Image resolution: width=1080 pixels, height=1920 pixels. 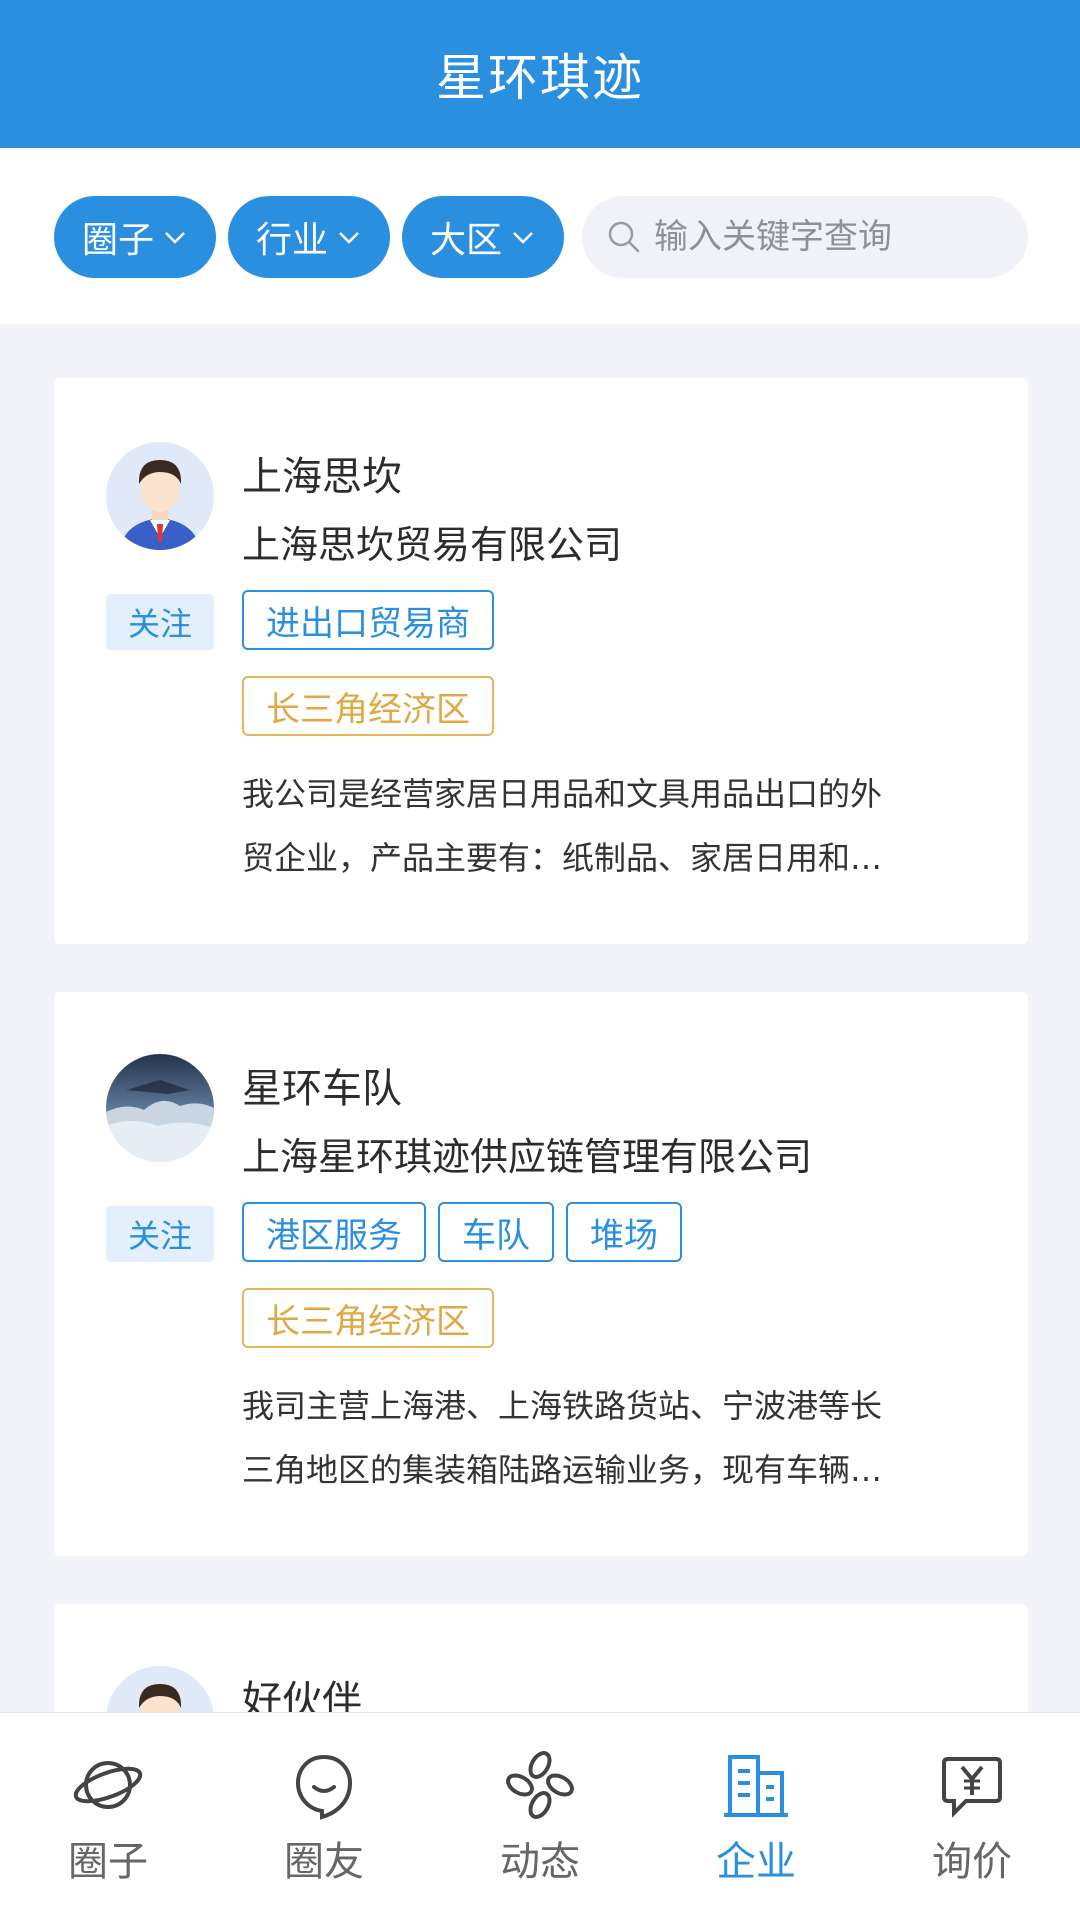 I want to click on bottom-tab-bar: 圈子 圈友 动态 企业 询价, so click(x=540, y=1816).